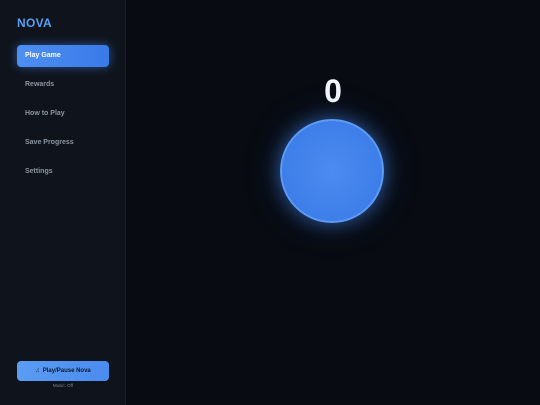  I want to click on music-note-icon: ♫, so click(37, 371).